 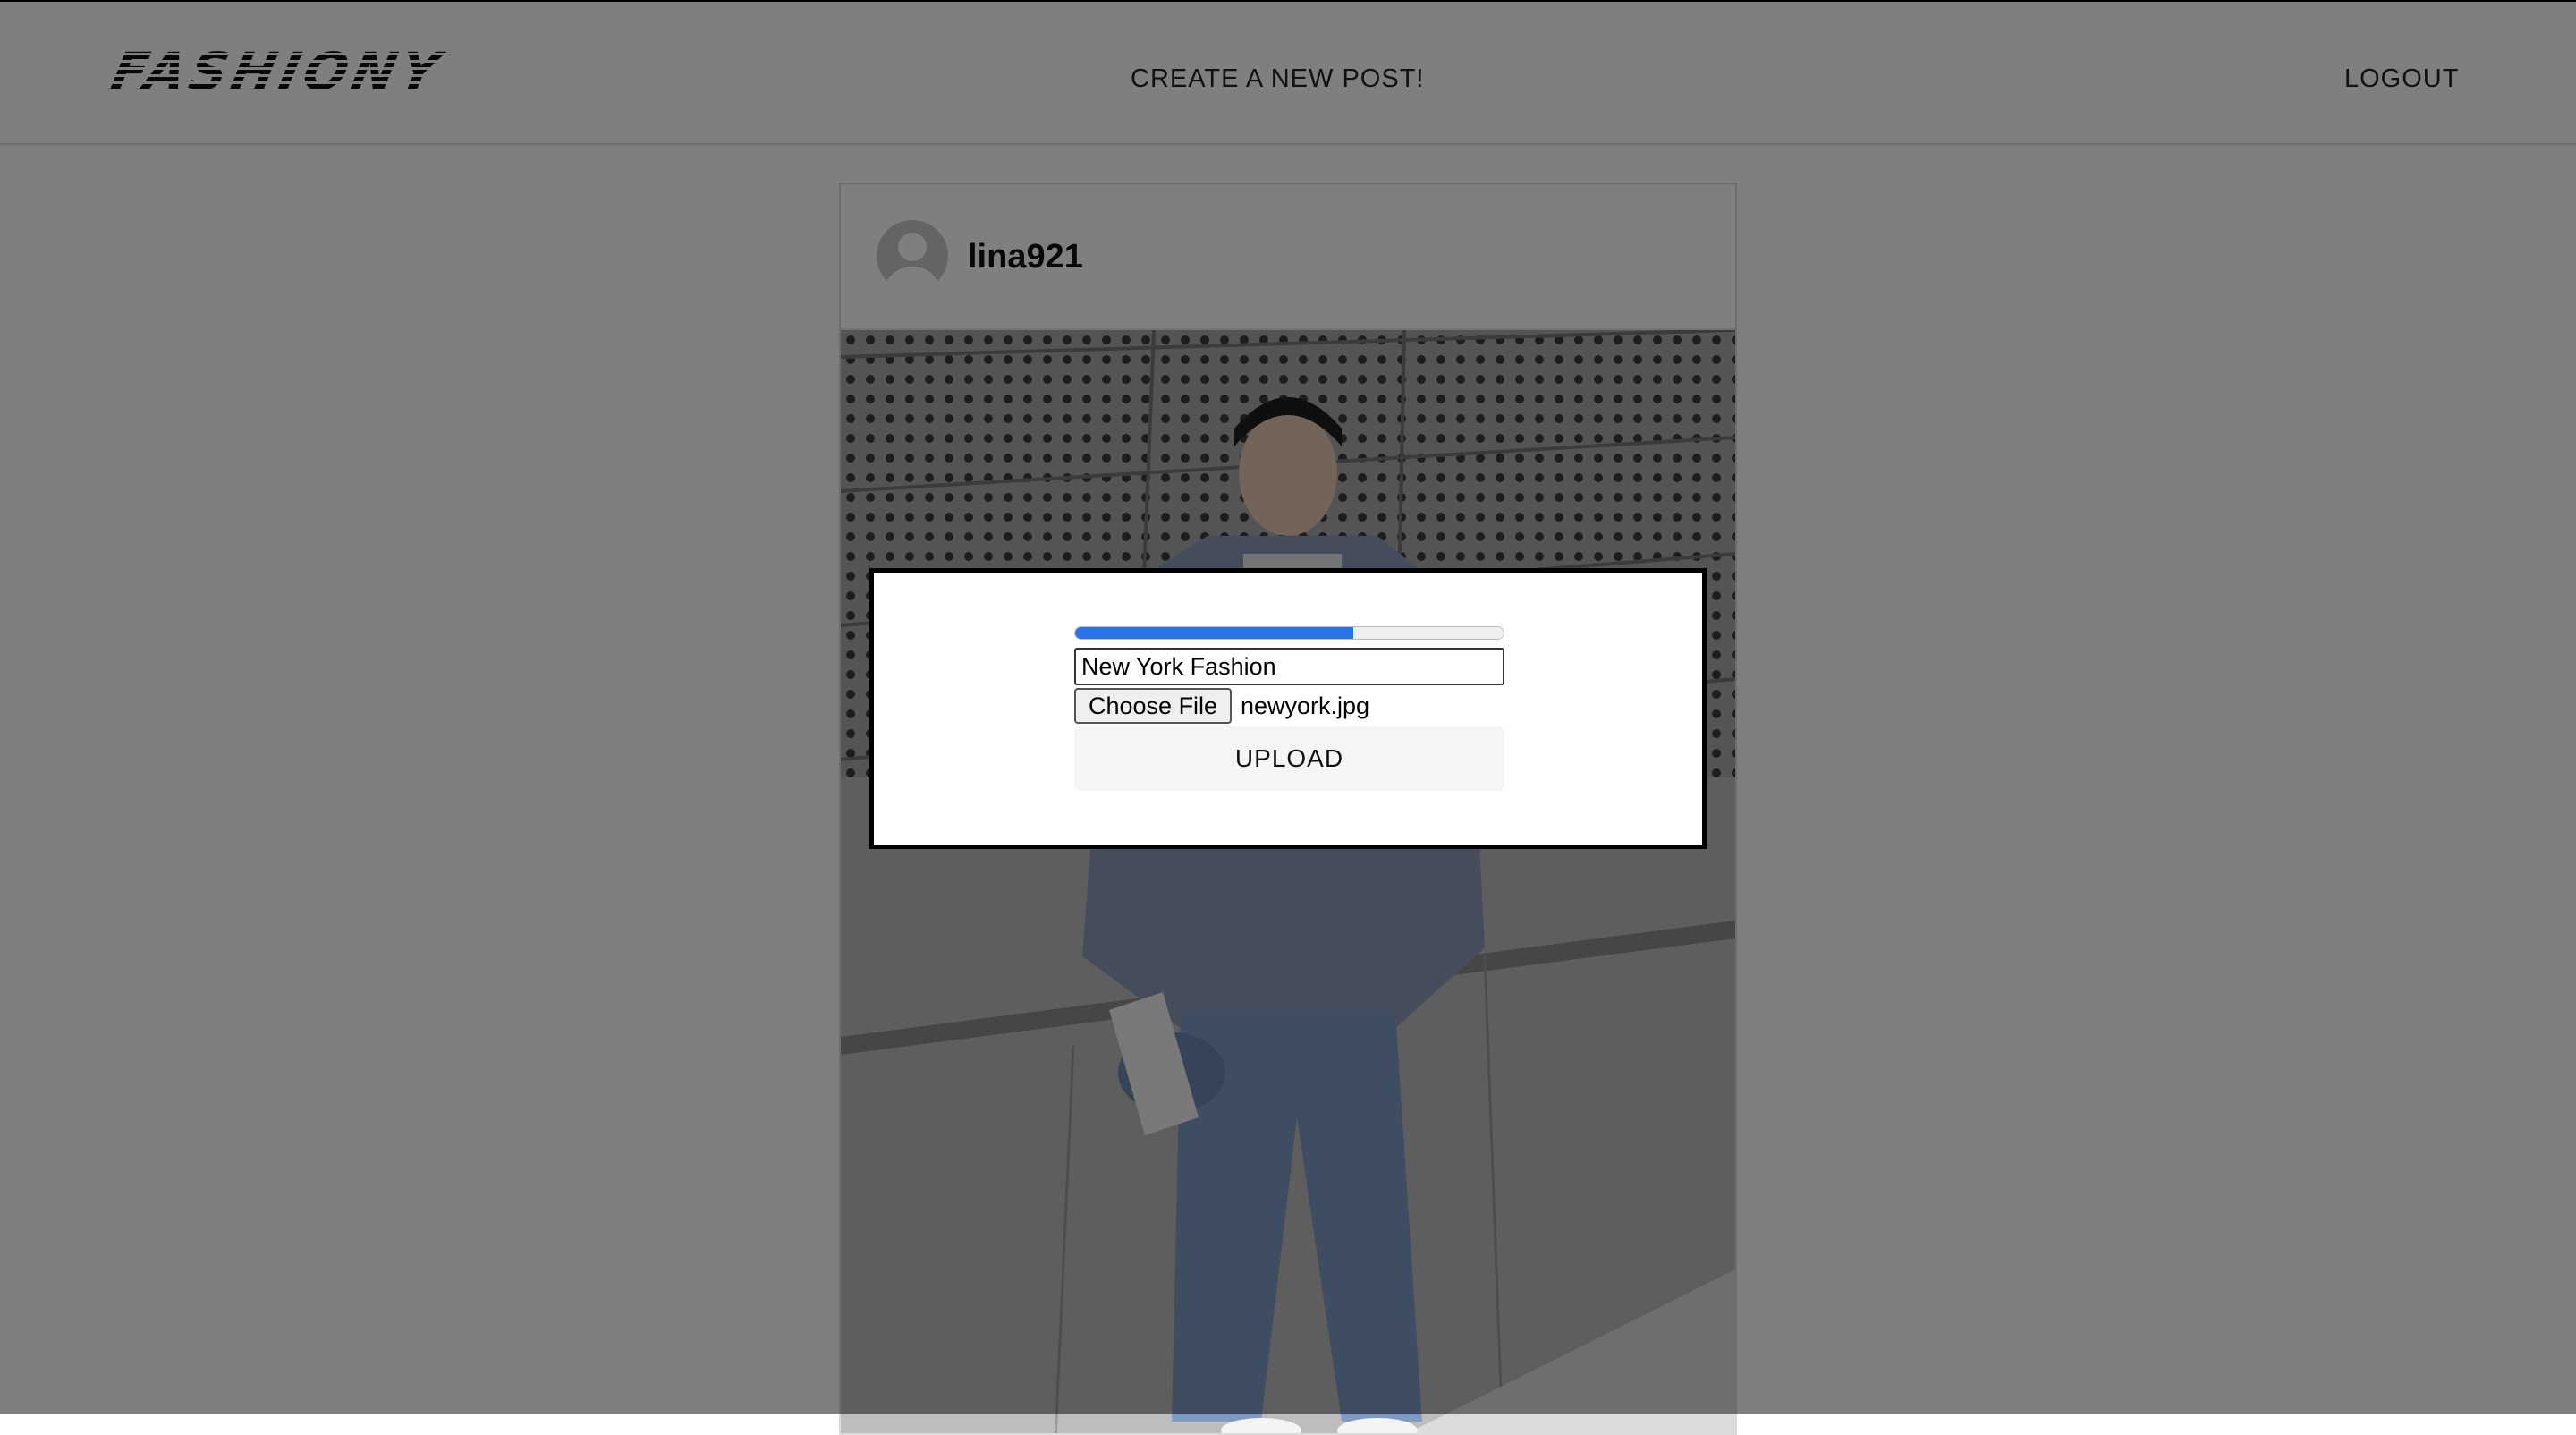 What do you see at coordinates (1305, 705) in the screenshot?
I see `selected-file-name: newyork.jpg` at bounding box center [1305, 705].